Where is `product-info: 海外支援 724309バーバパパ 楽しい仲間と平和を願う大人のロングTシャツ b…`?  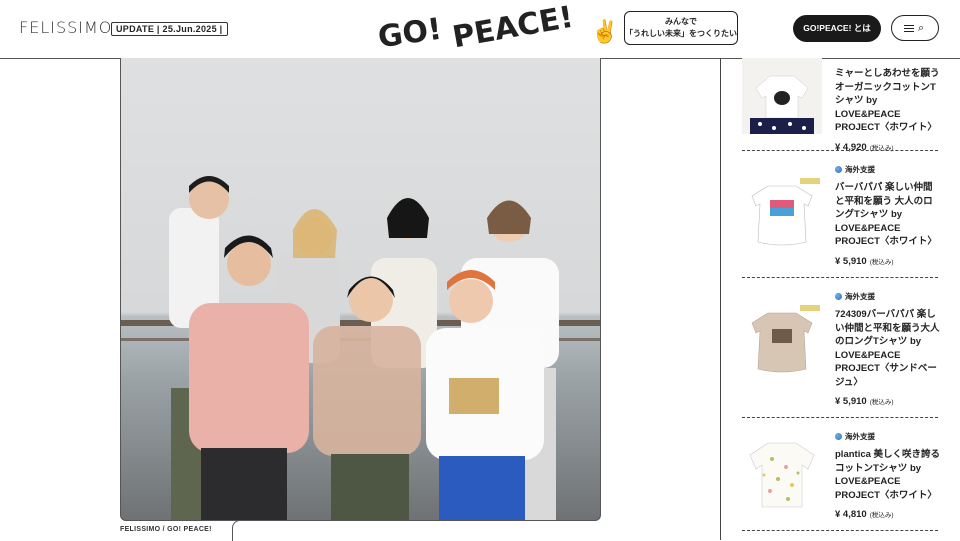
product-info: 海外支援 724309バーバパパ 楽しい仲間と平和を願う大人のロングTシャツ b… is located at coordinates (888, 349).